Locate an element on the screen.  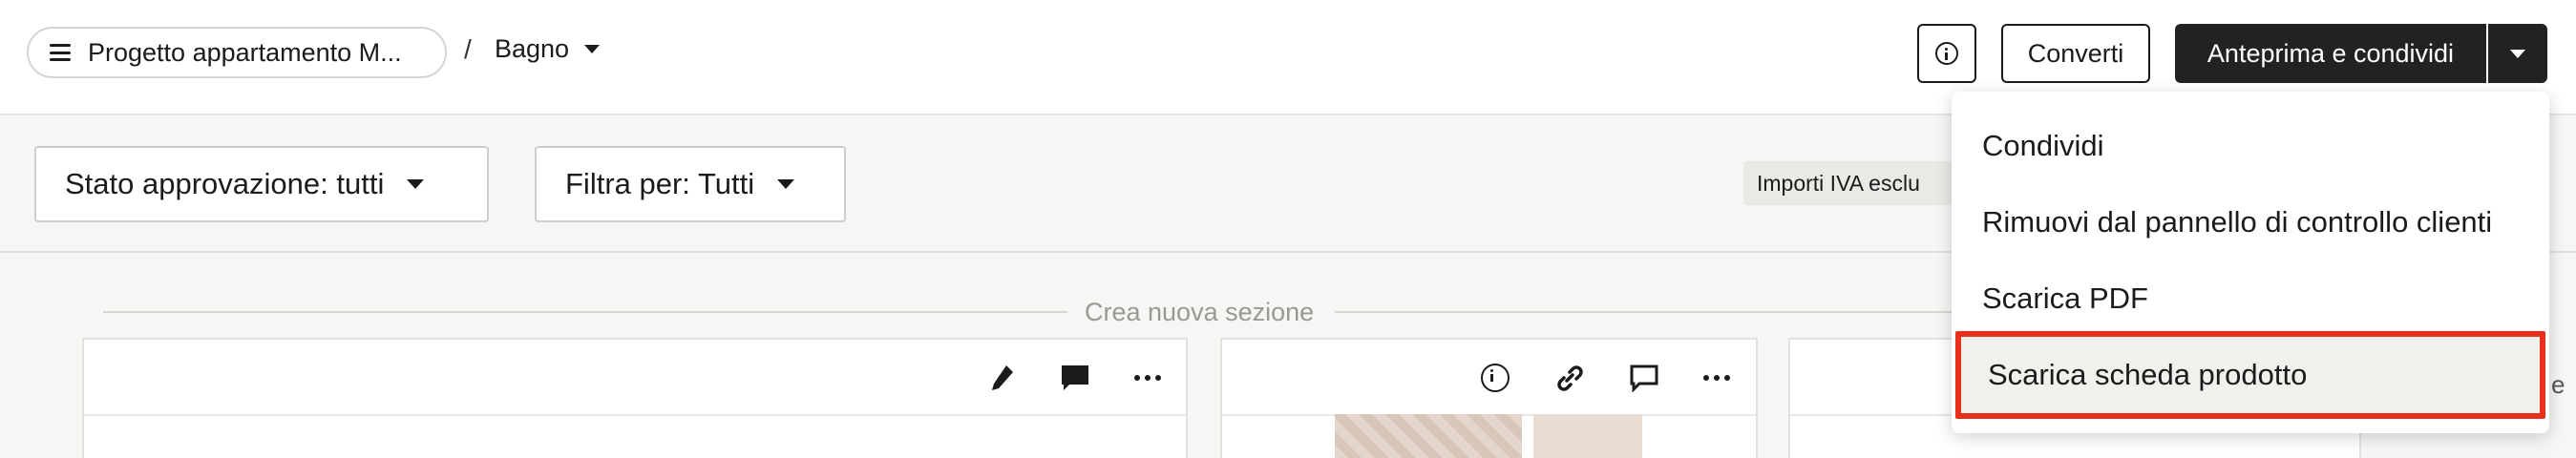
preview-share-button: Anteprima e condividi is located at coordinates (2330, 53).